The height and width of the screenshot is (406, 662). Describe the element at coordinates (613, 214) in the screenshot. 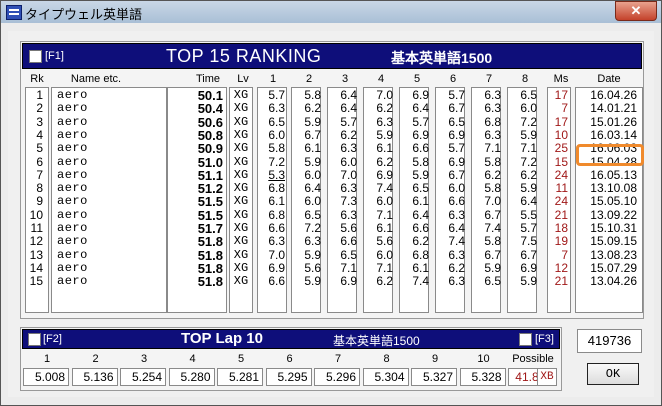

I see `date-cell: 13.09.22` at that location.